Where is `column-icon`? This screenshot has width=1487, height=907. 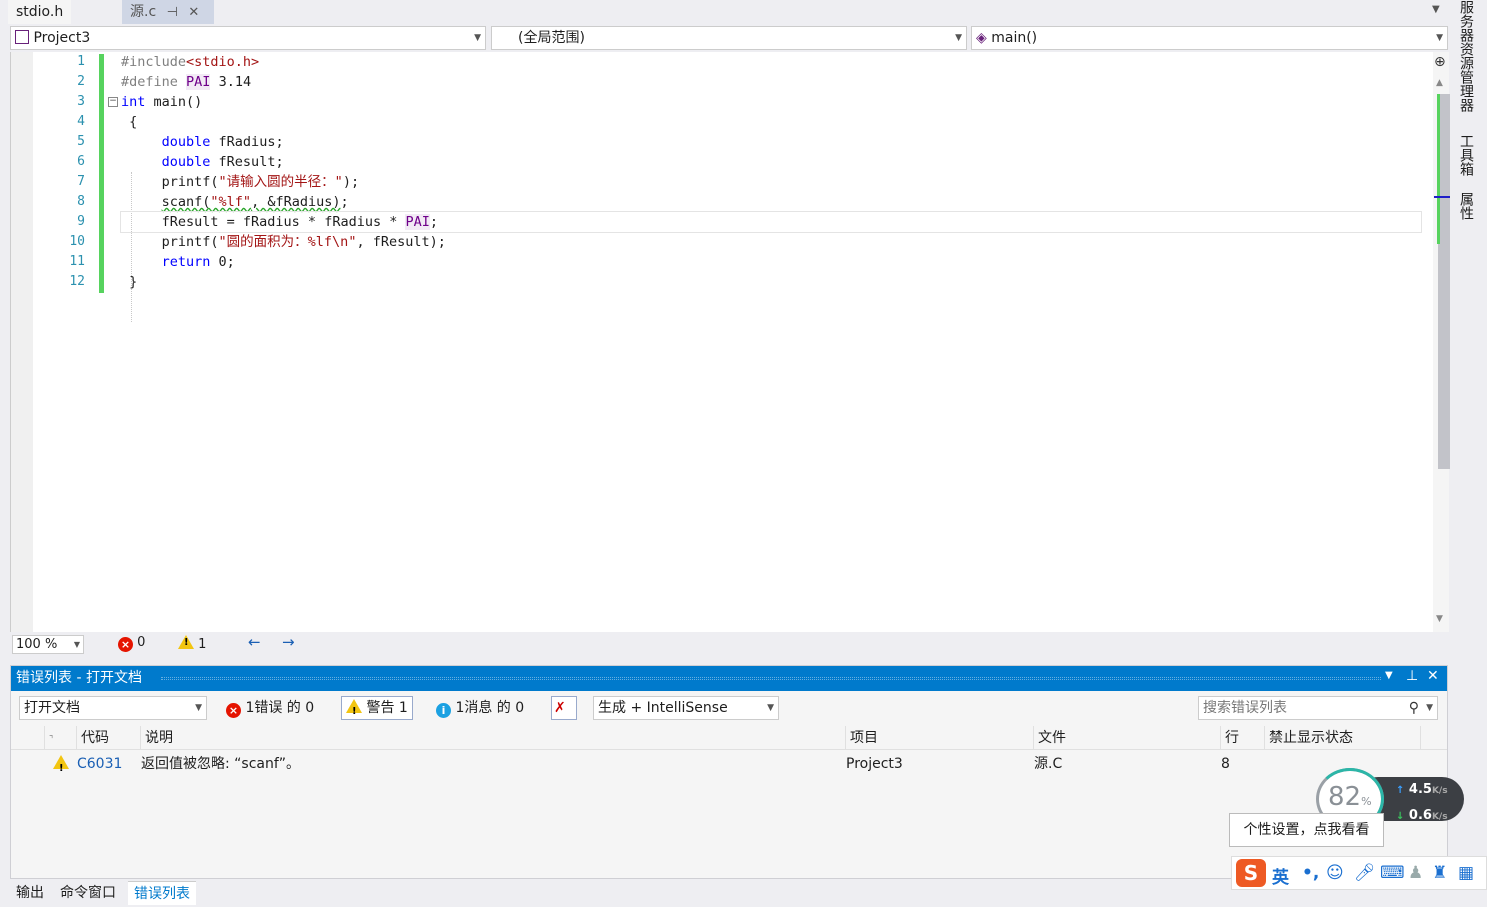
column-icon is located at coordinates (28, 738).